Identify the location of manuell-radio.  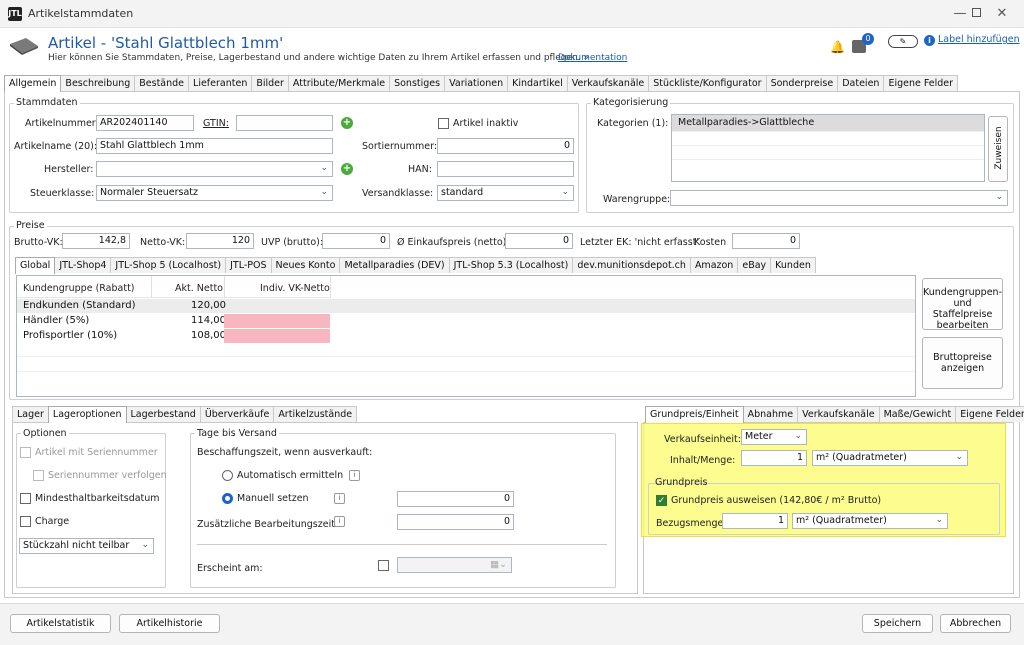
(227, 498).